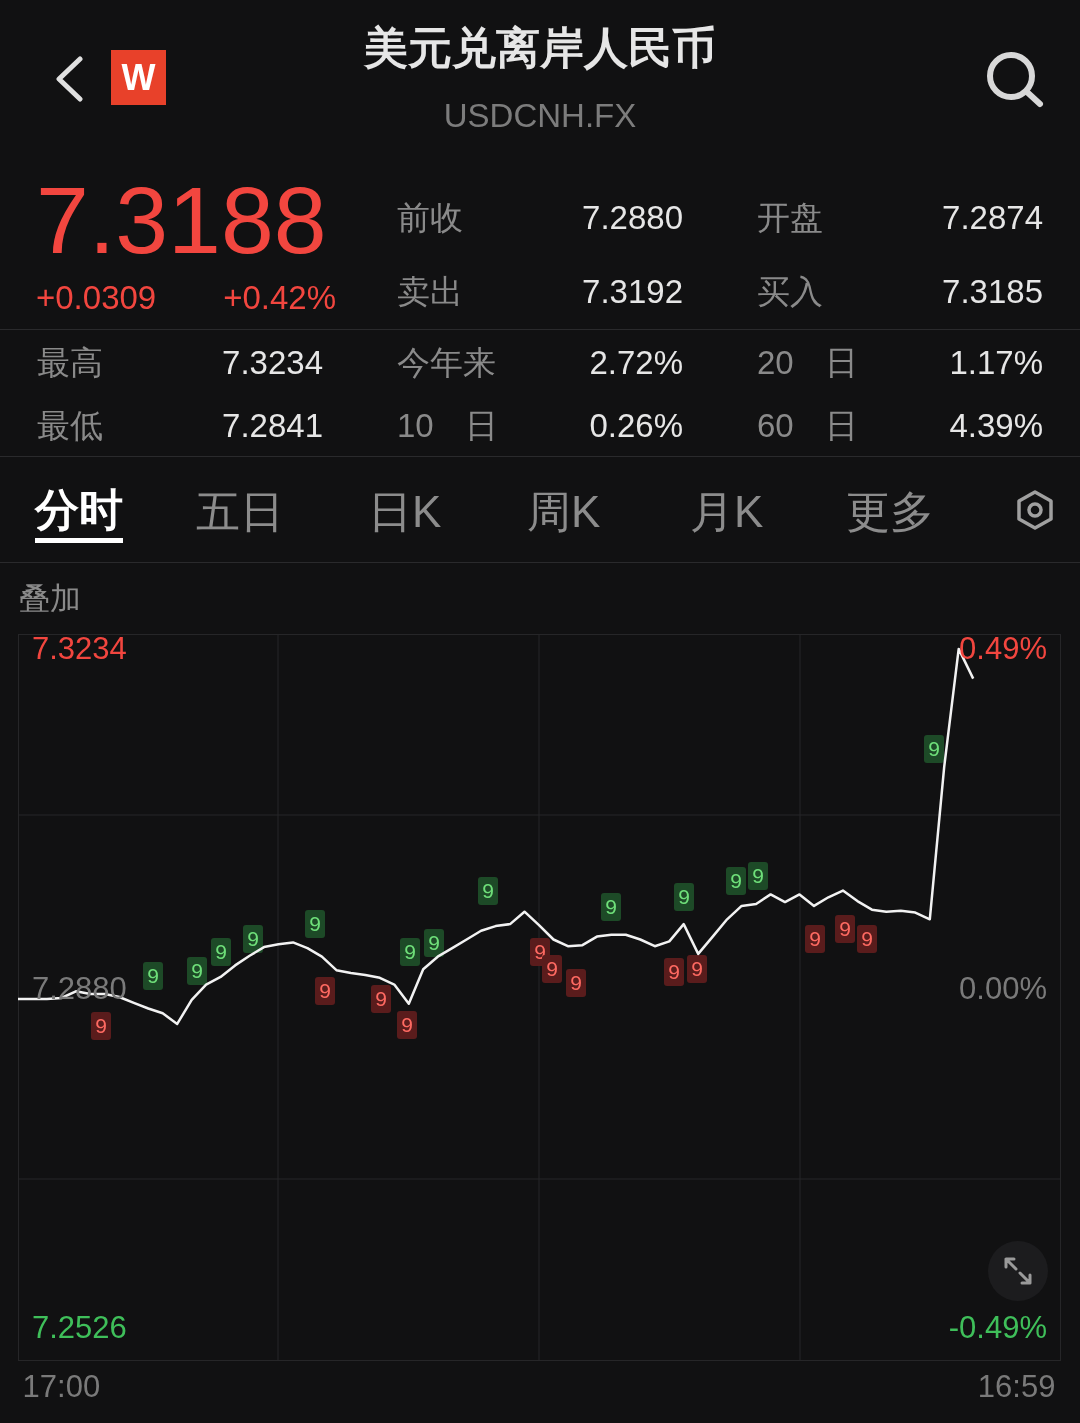 The height and width of the screenshot is (1423, 1080). What do you see at coordinates (79, 649) in the screenshot?
I see `axis-label: 7.3234` at bounding box center [79, 649].